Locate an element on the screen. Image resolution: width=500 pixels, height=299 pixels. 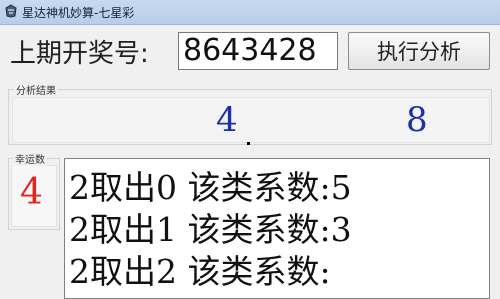
analysis-result-value-2: 8 is located at coordinates (417, 120).